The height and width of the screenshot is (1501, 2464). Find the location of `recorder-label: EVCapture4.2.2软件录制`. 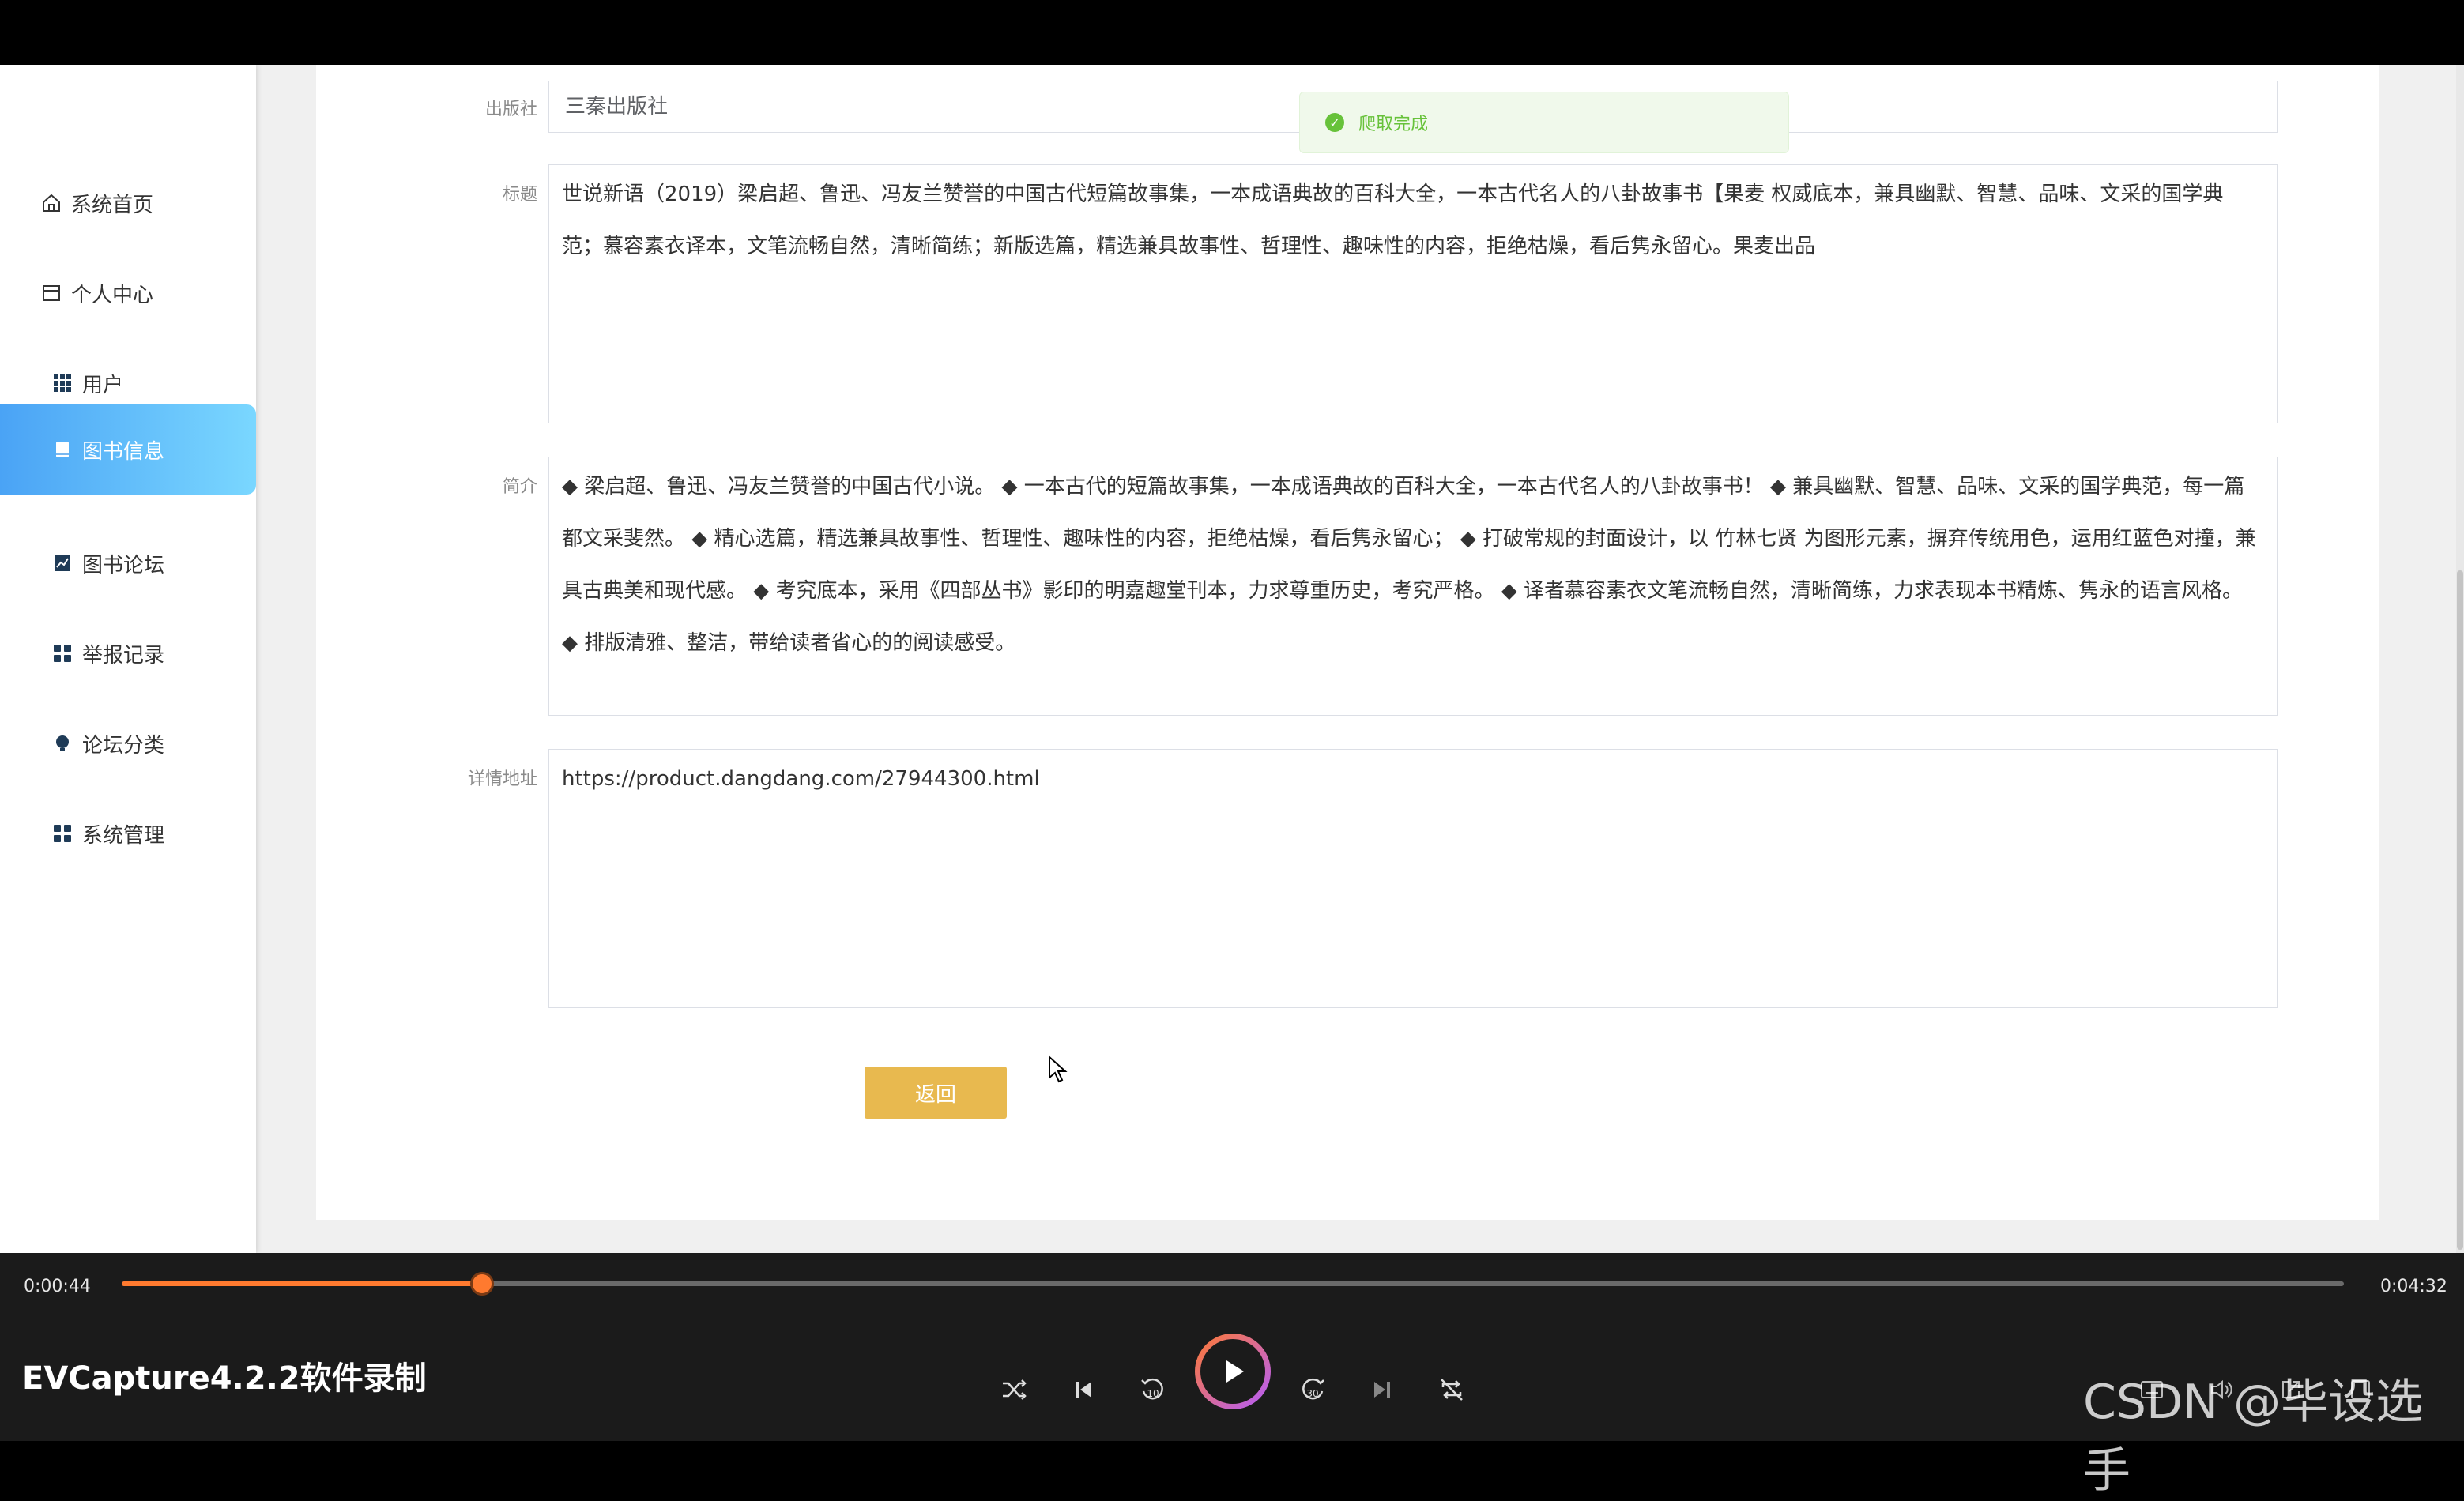

recorder-label: EVCapture4.2.2软件录制 is located at coordinates (224, 1379).